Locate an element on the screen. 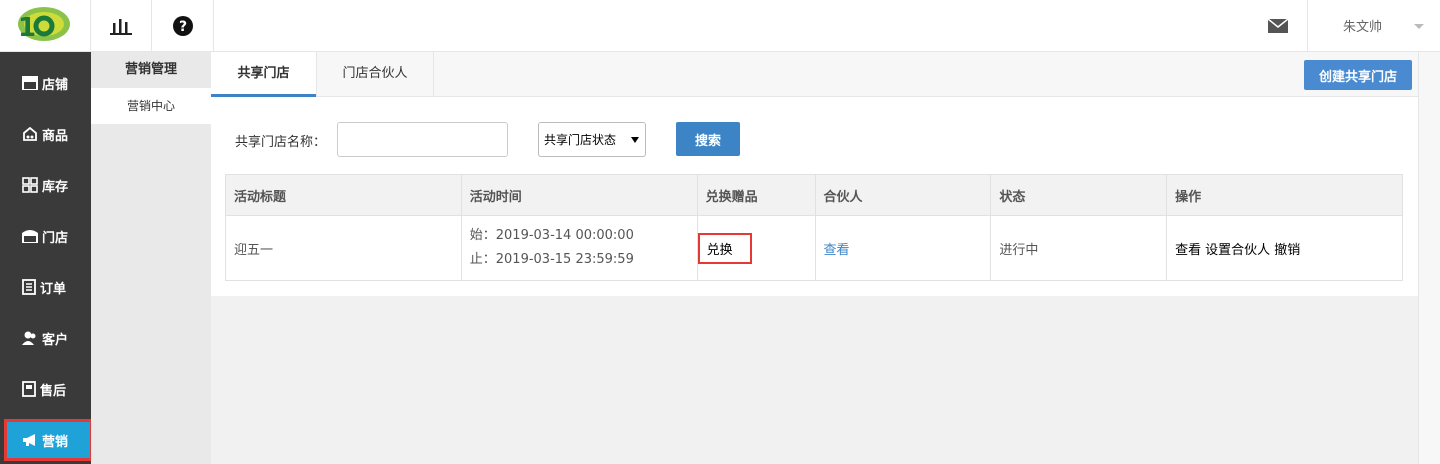 This screenshot has height=464, width=1440. store-icon is located at coordinates (30, 83).